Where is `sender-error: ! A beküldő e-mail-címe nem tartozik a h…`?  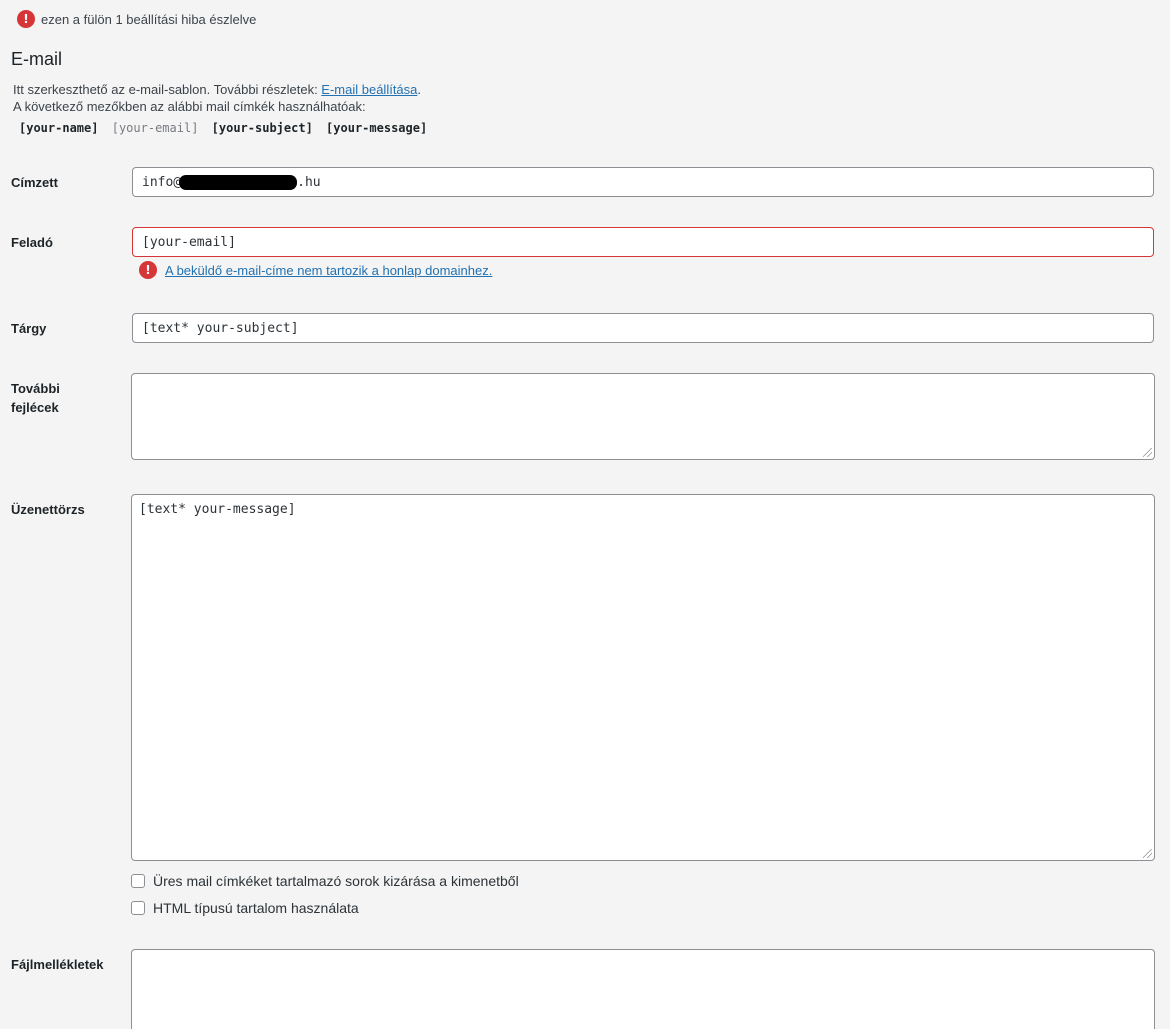
sender-error: ! A beküldő e-mail-címe nem tartozik a h… is located at coordinates (315, 270).